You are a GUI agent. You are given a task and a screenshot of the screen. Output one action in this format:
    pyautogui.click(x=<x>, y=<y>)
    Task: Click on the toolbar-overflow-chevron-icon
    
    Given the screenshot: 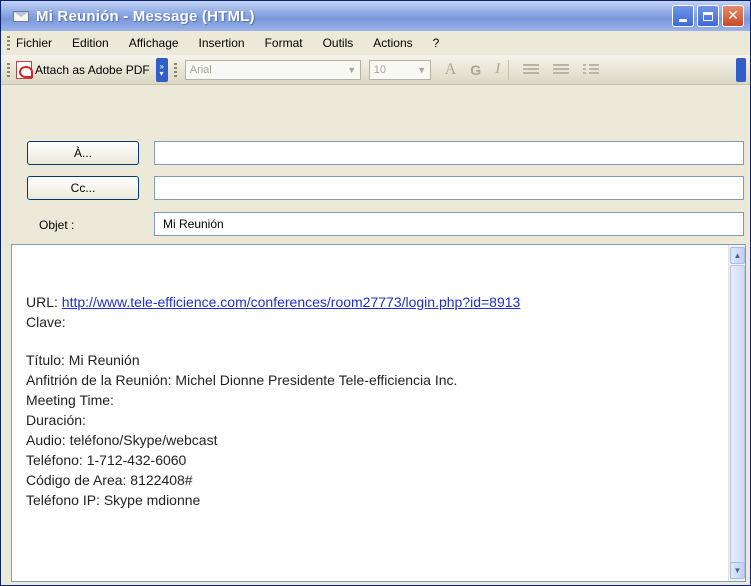 What is the action you would take?
    pyautogui.click(x=741, y=70)
    